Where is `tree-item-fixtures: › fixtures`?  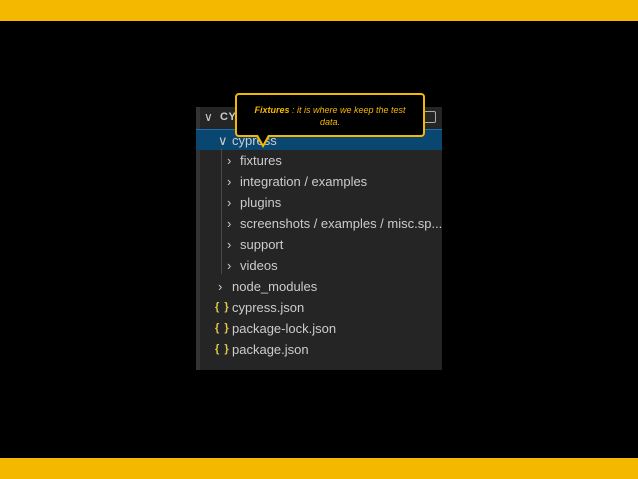
tree-item-fixtures: › fixtures is located at coordinates (319, 160).